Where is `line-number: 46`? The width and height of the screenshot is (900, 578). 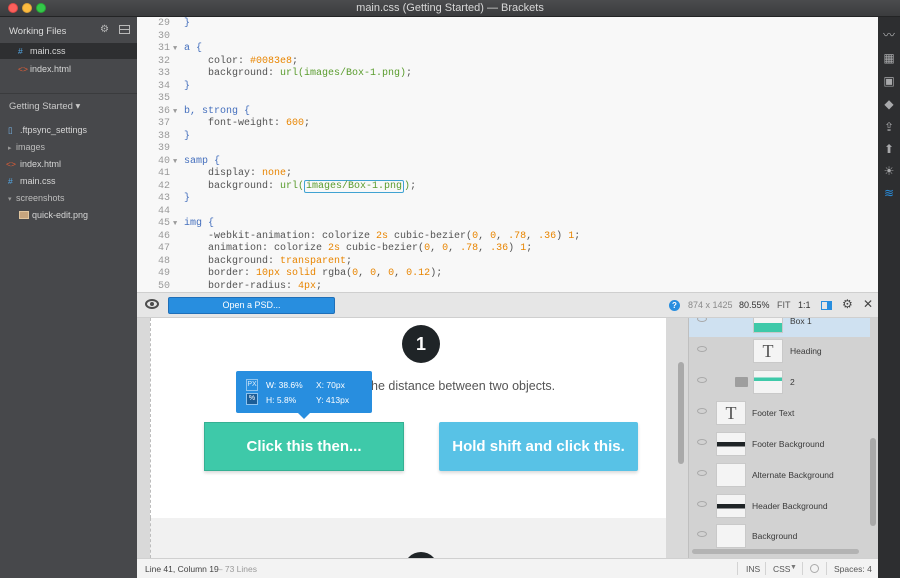 line-number: 46 is located at coordinates (163, 236).